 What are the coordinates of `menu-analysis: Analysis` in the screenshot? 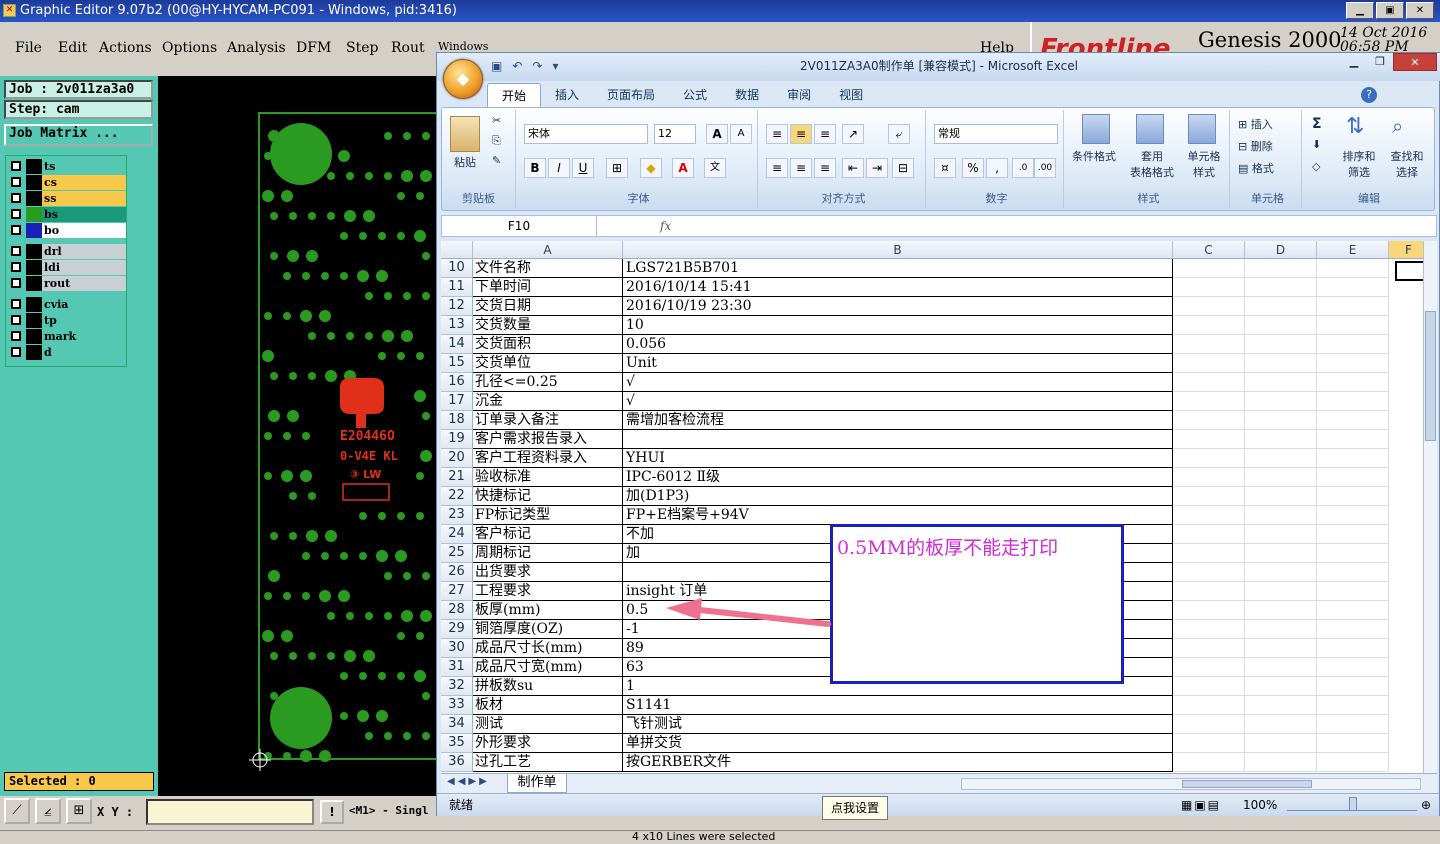 It's located at (256, 48).